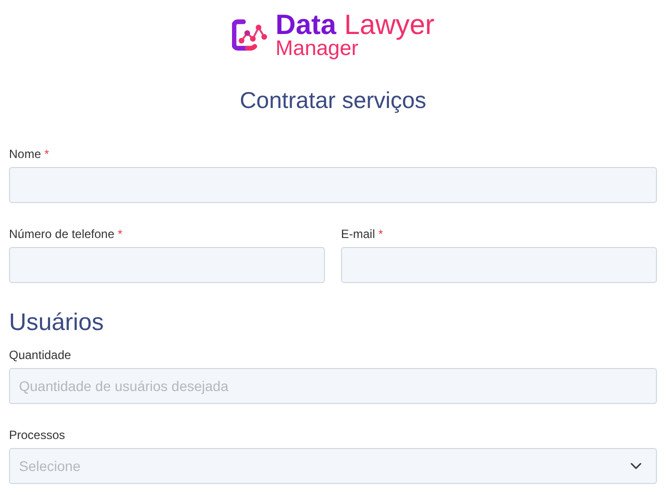  What do you see at coordinates (333, 466) in the screenshot?
I see `select-field: Selecione` at bounding box center [333, 466].